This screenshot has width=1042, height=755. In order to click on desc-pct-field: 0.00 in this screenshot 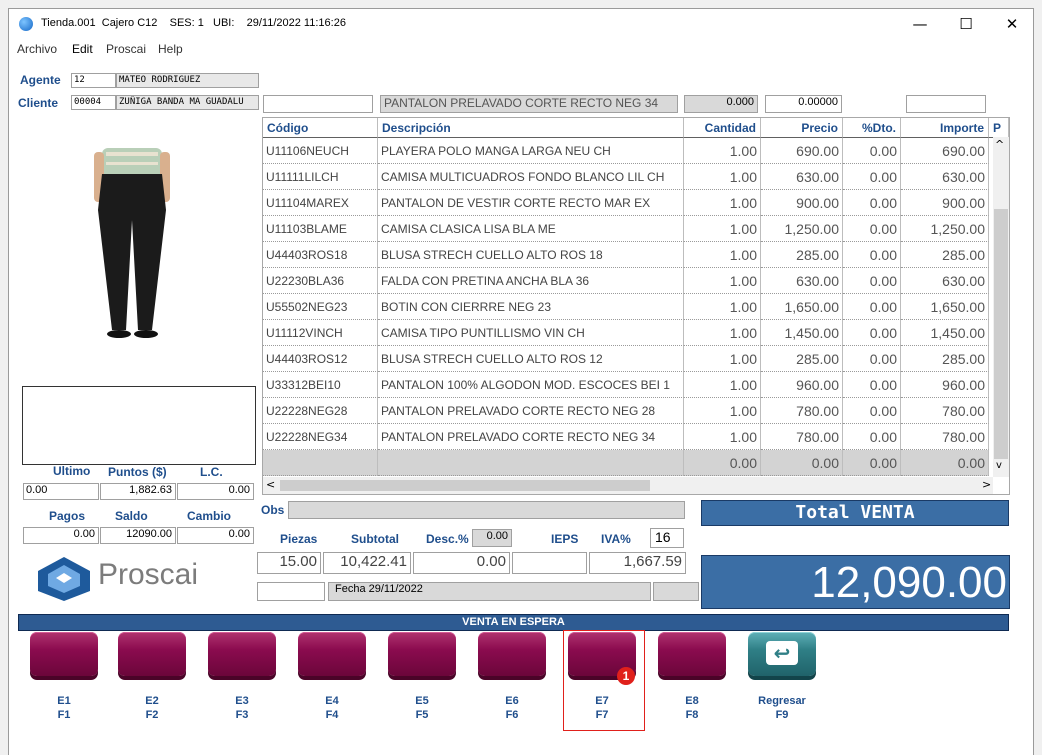, I will do `click(492, 538)`.